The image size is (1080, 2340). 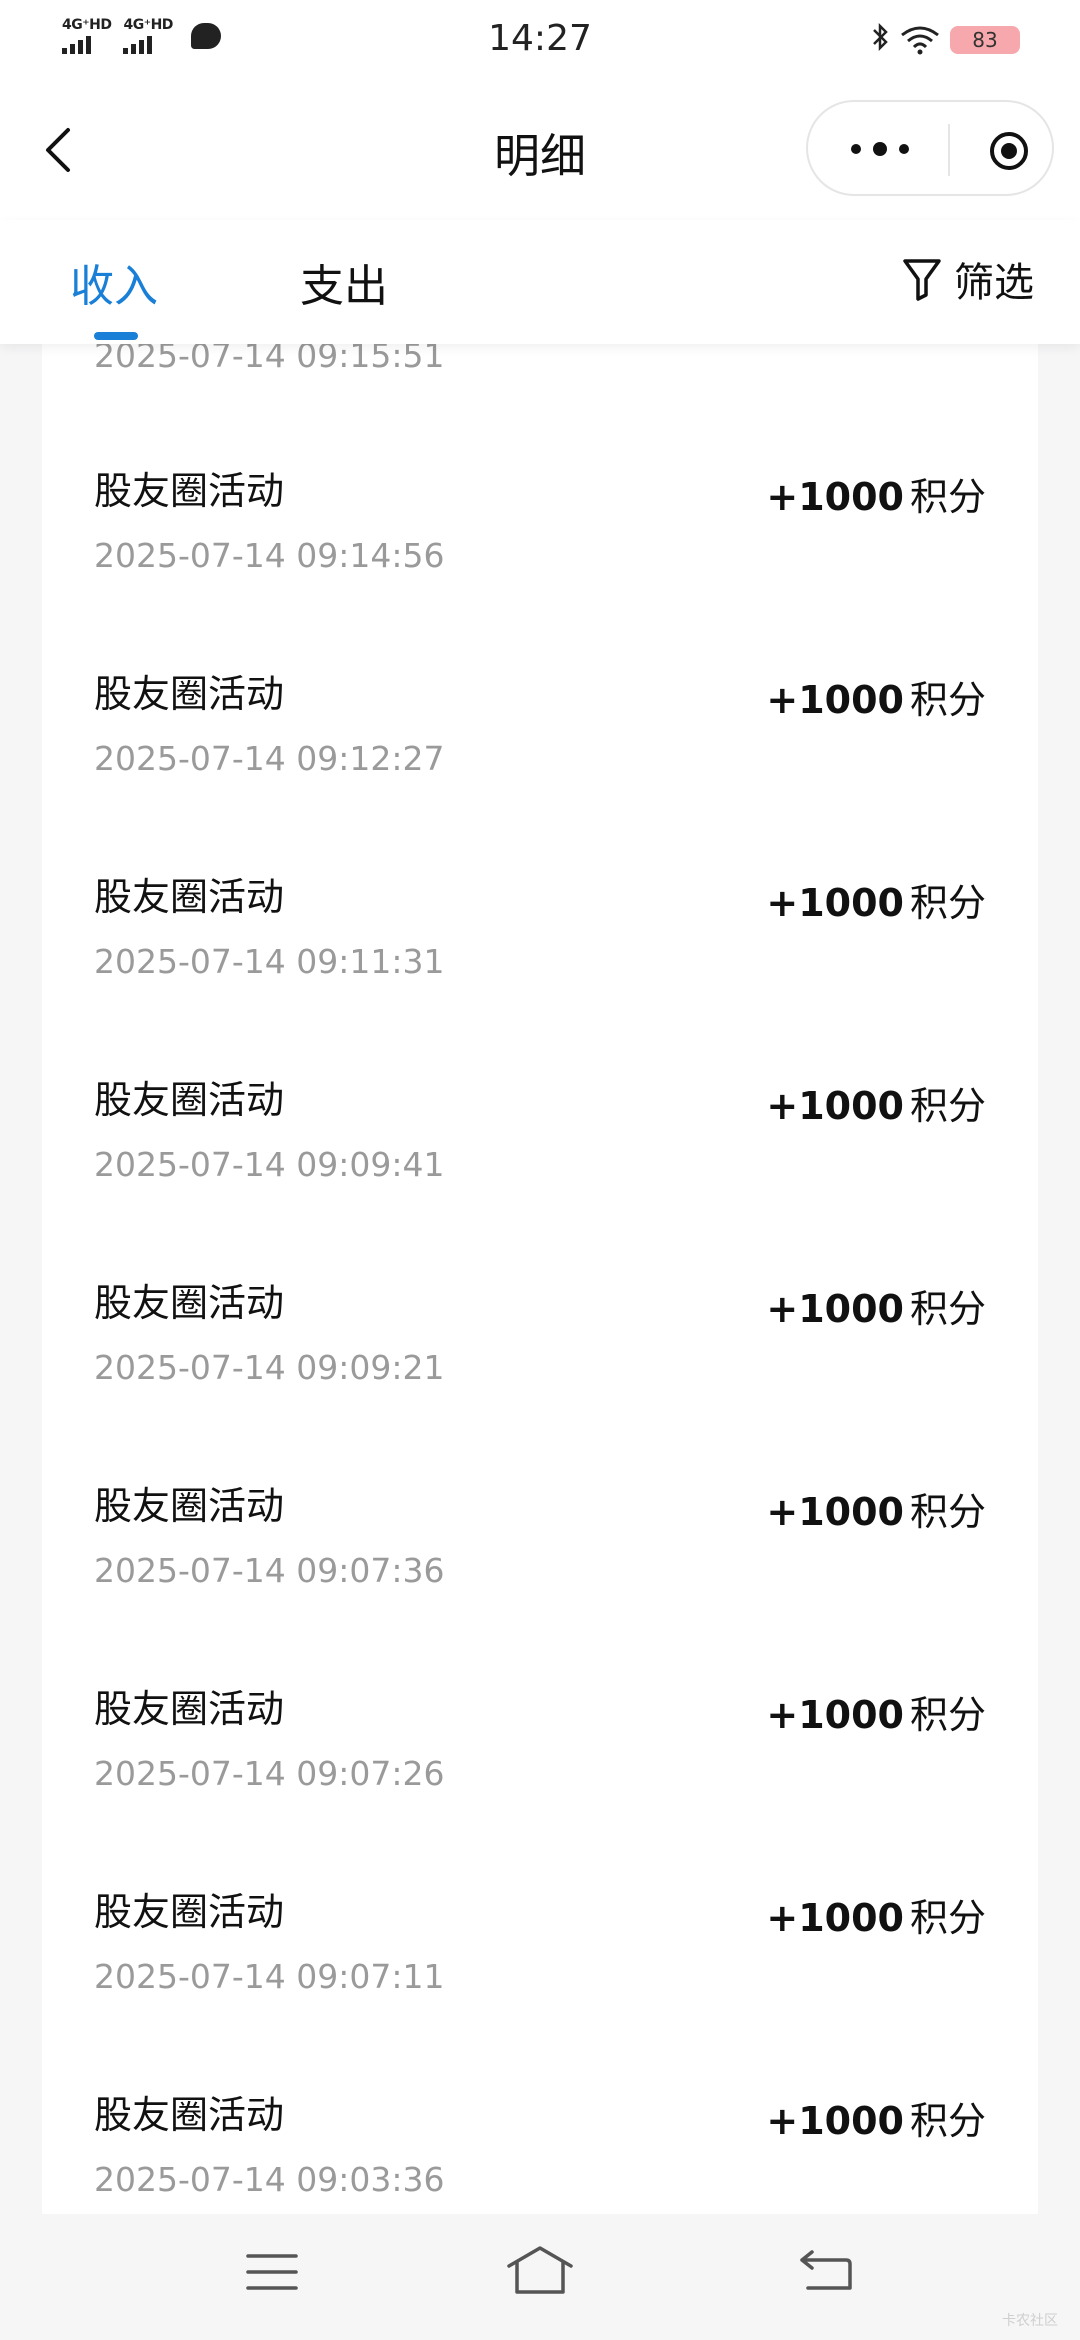 I want to click on item-time: 2025-07-14 09:07:36, so click(x=269, y=1570).